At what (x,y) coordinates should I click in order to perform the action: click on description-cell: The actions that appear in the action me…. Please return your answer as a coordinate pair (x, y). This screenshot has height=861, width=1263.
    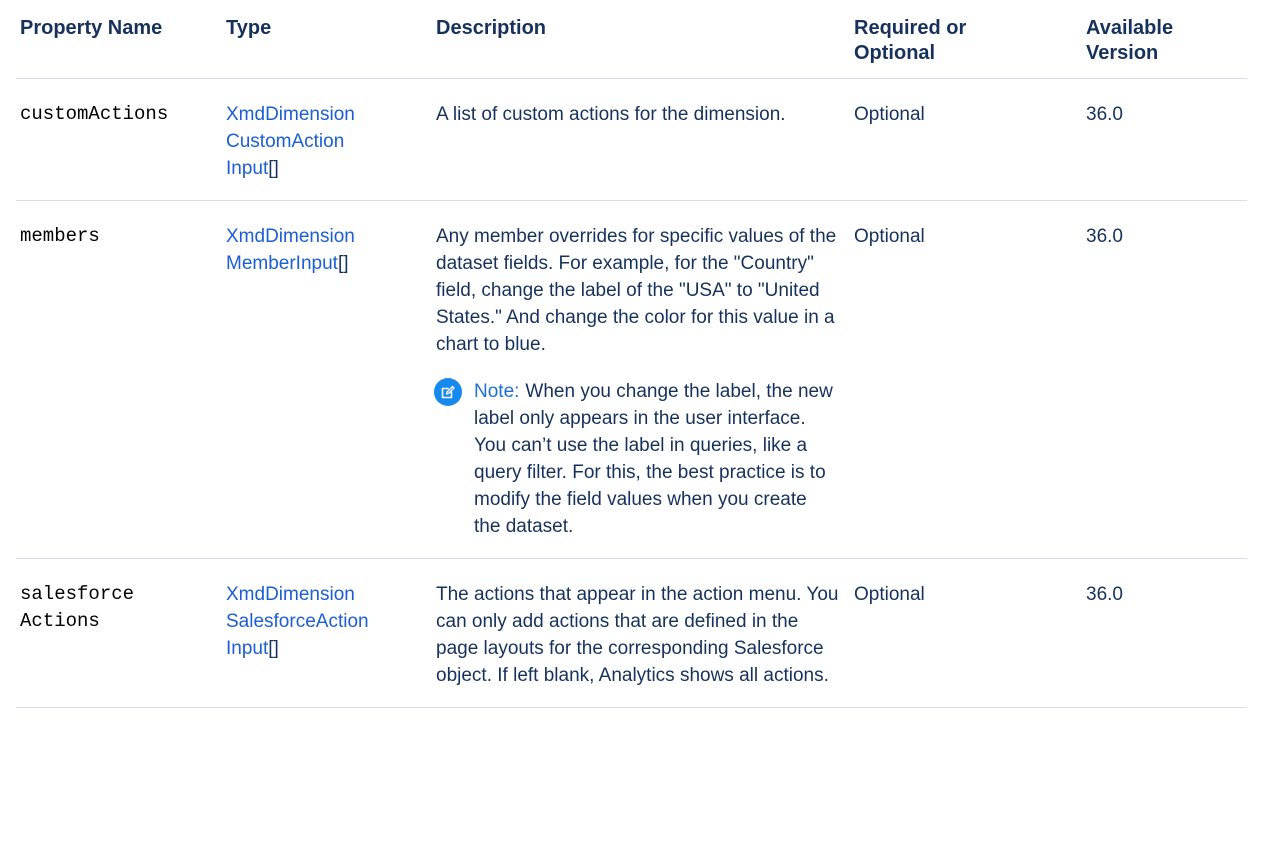
    Looking at the image, I should click on (641, 633).